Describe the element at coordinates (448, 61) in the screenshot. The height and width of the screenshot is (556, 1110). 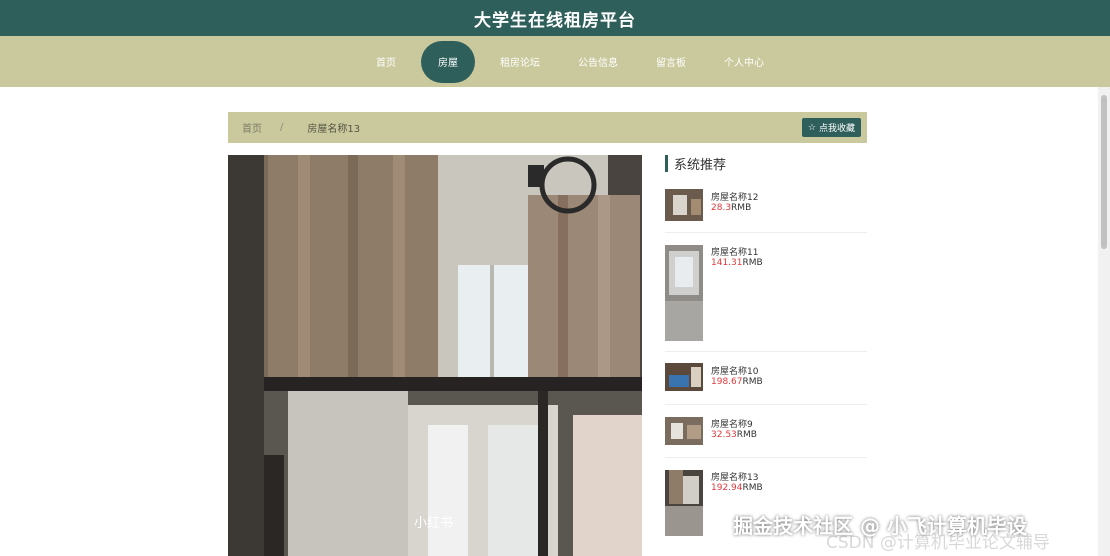
I see `nav-item-houses: 房屋` at that location.